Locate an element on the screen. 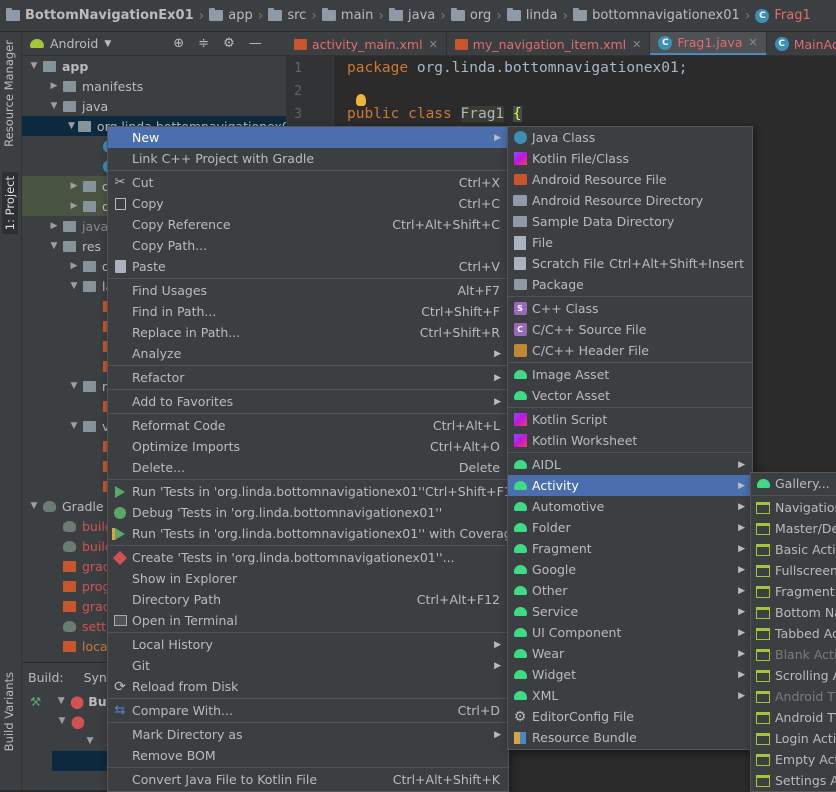  menu-item-optimize-imports: Optimize Imports Ctrl+Alt+O is located at coordinates (308, 446).